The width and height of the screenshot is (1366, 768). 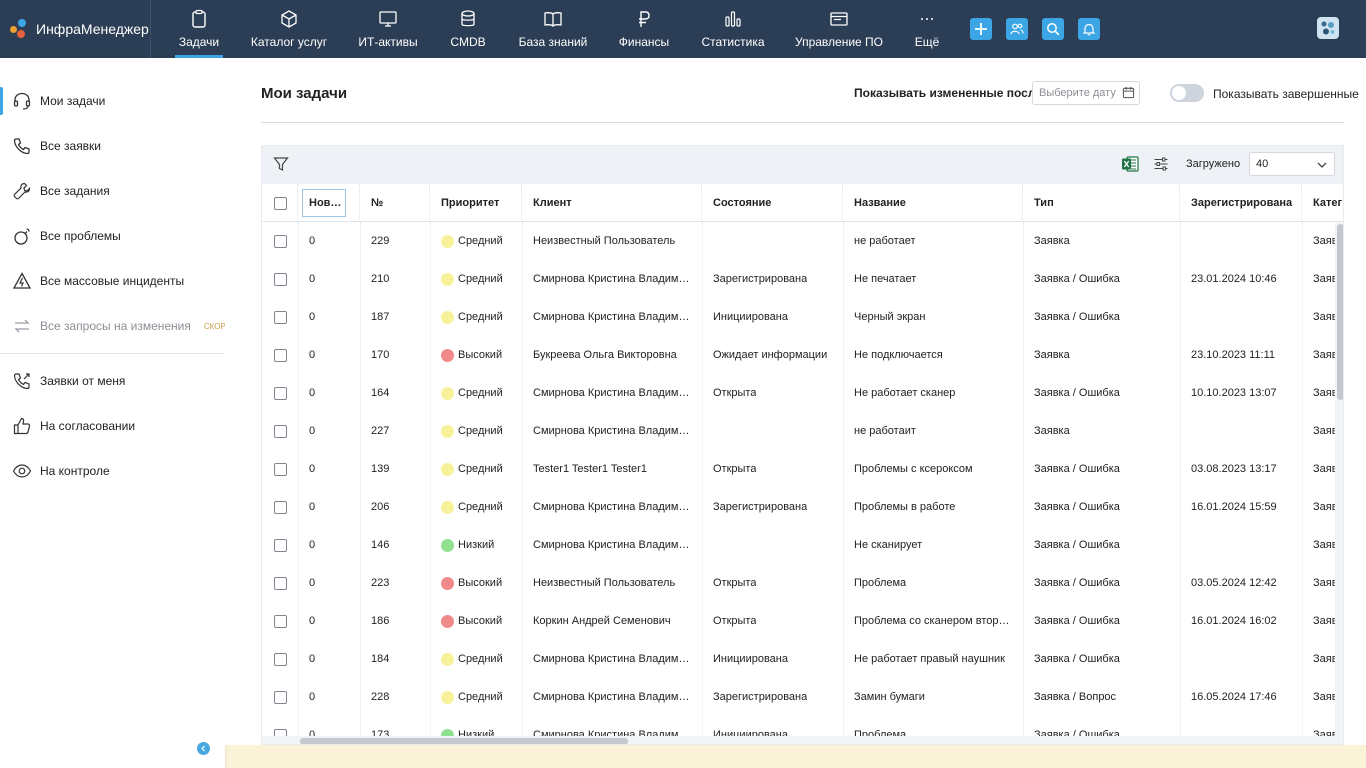 What do you see at coordinates (1089, 29) in the screenshot?
I see `notifications-button` at bounding box center [1089, 29].